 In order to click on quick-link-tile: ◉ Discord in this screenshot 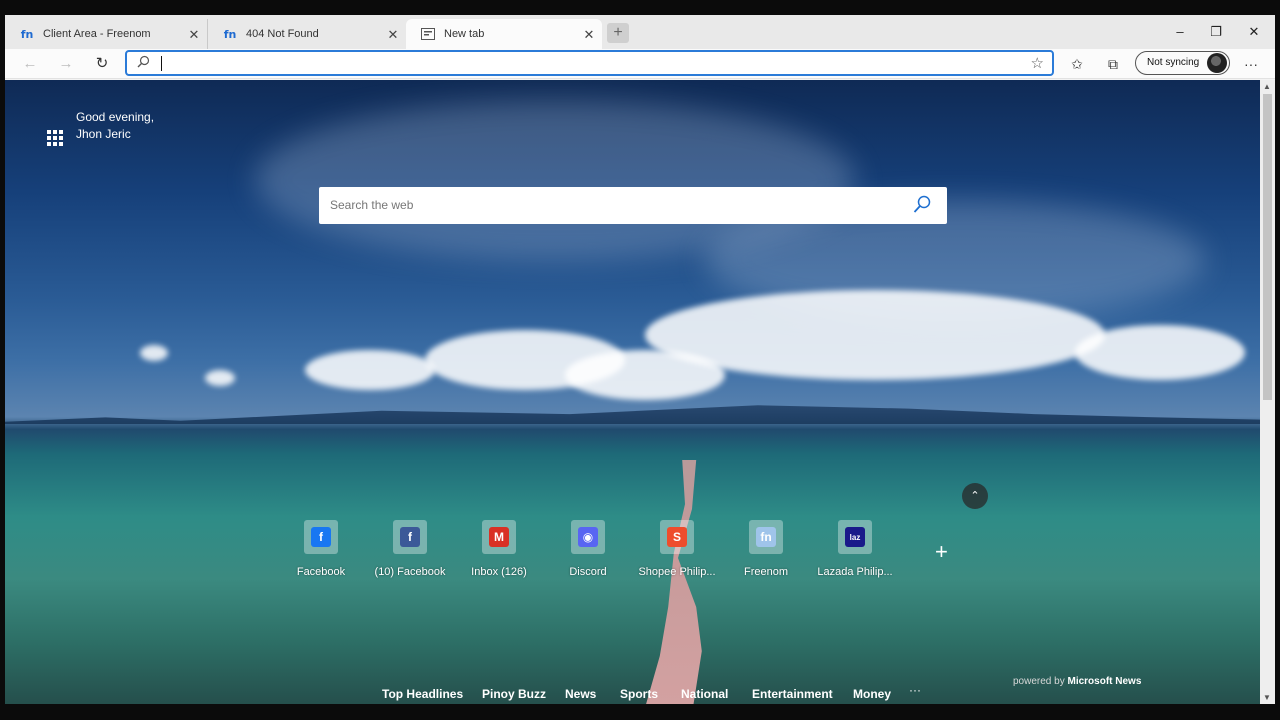, I will do `click(588, 549)`.